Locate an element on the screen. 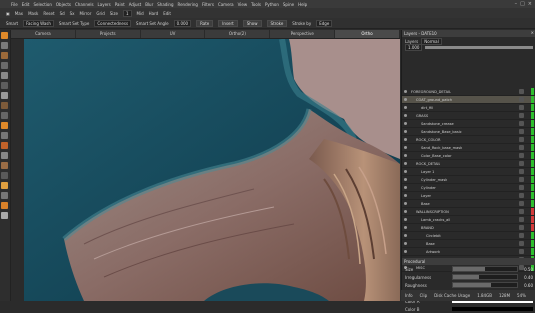  layer-row: Cylinder_mask is located at coordinates (468, 180).